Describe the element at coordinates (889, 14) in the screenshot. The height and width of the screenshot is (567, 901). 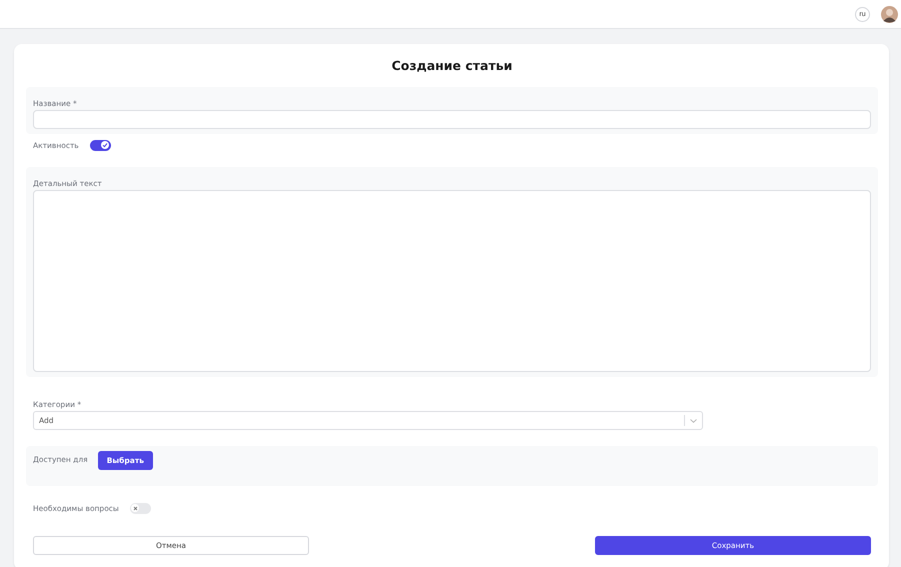
I see `avatar-icon` at that location.